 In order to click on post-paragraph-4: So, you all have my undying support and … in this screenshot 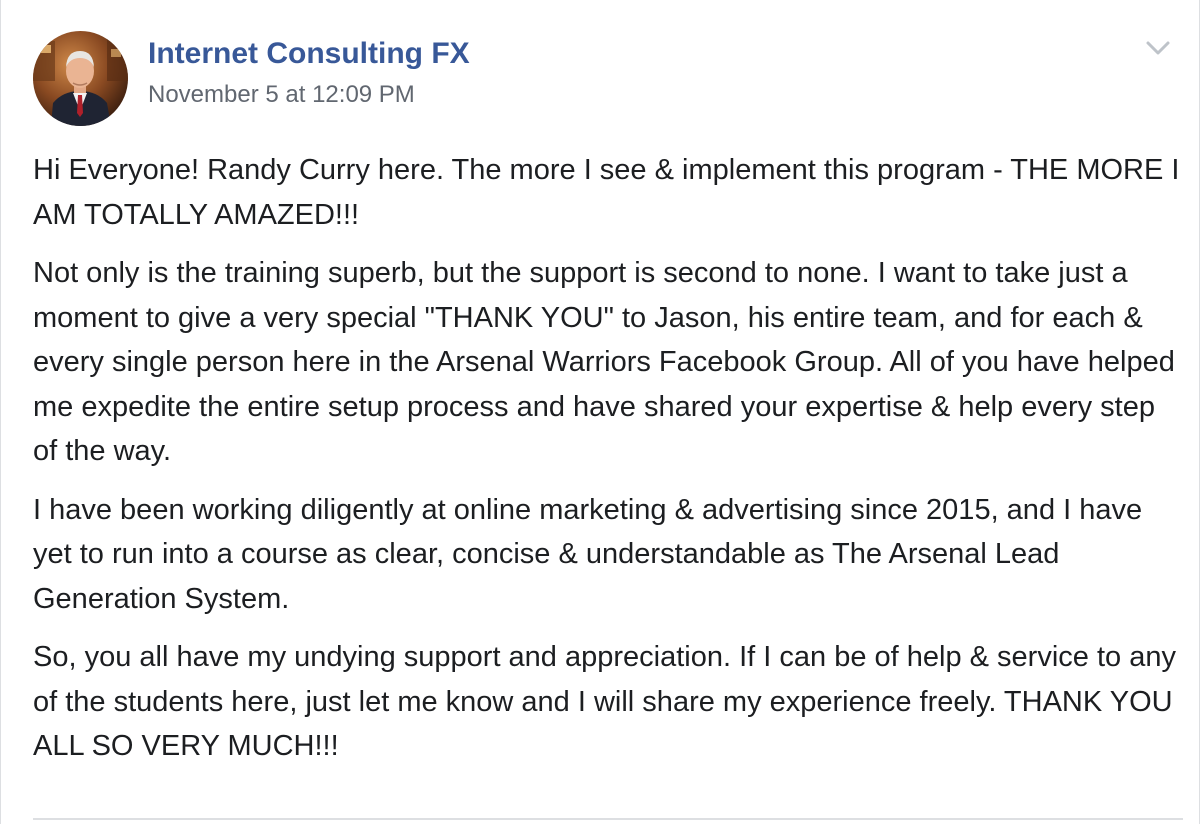, I will do `click(604, 701)`.